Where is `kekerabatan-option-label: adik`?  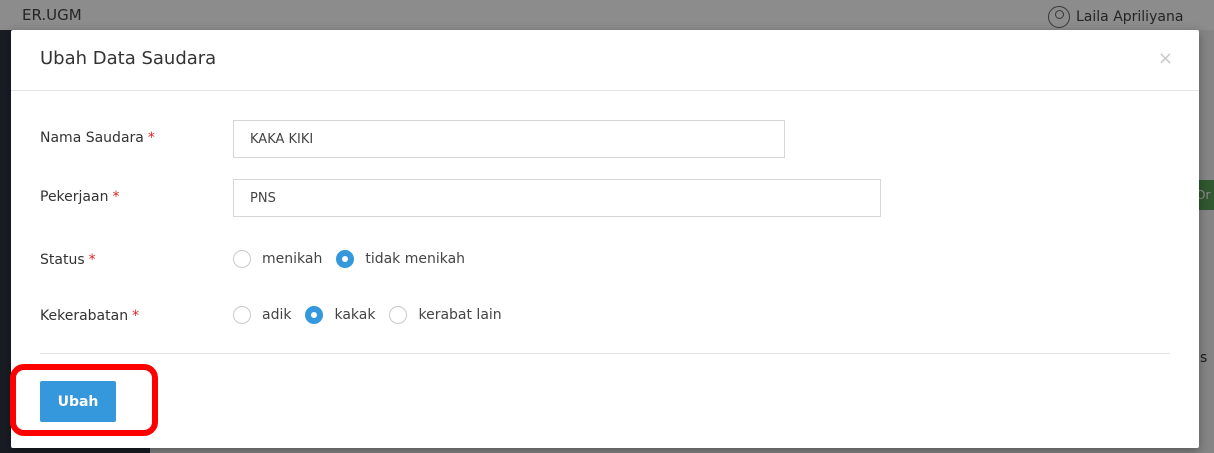 kekerabatan-option-label: adik is located at coordinates (277, 315).